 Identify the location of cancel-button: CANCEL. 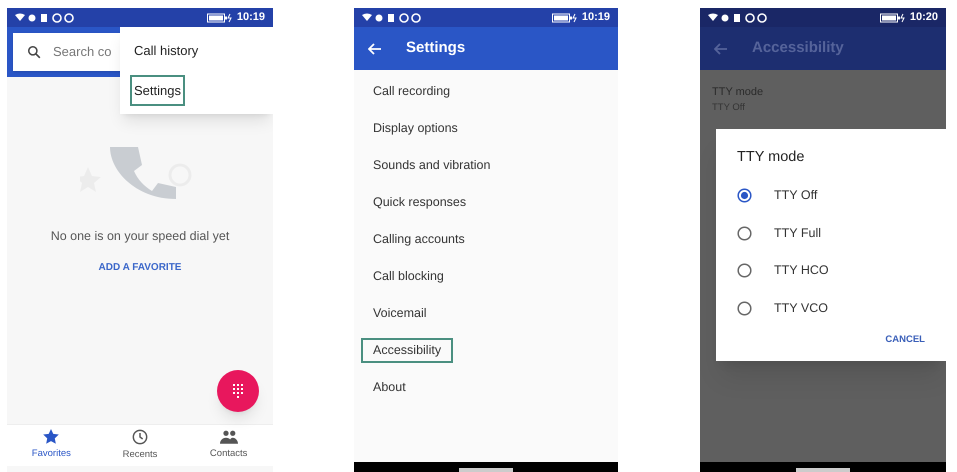
(905, 339).